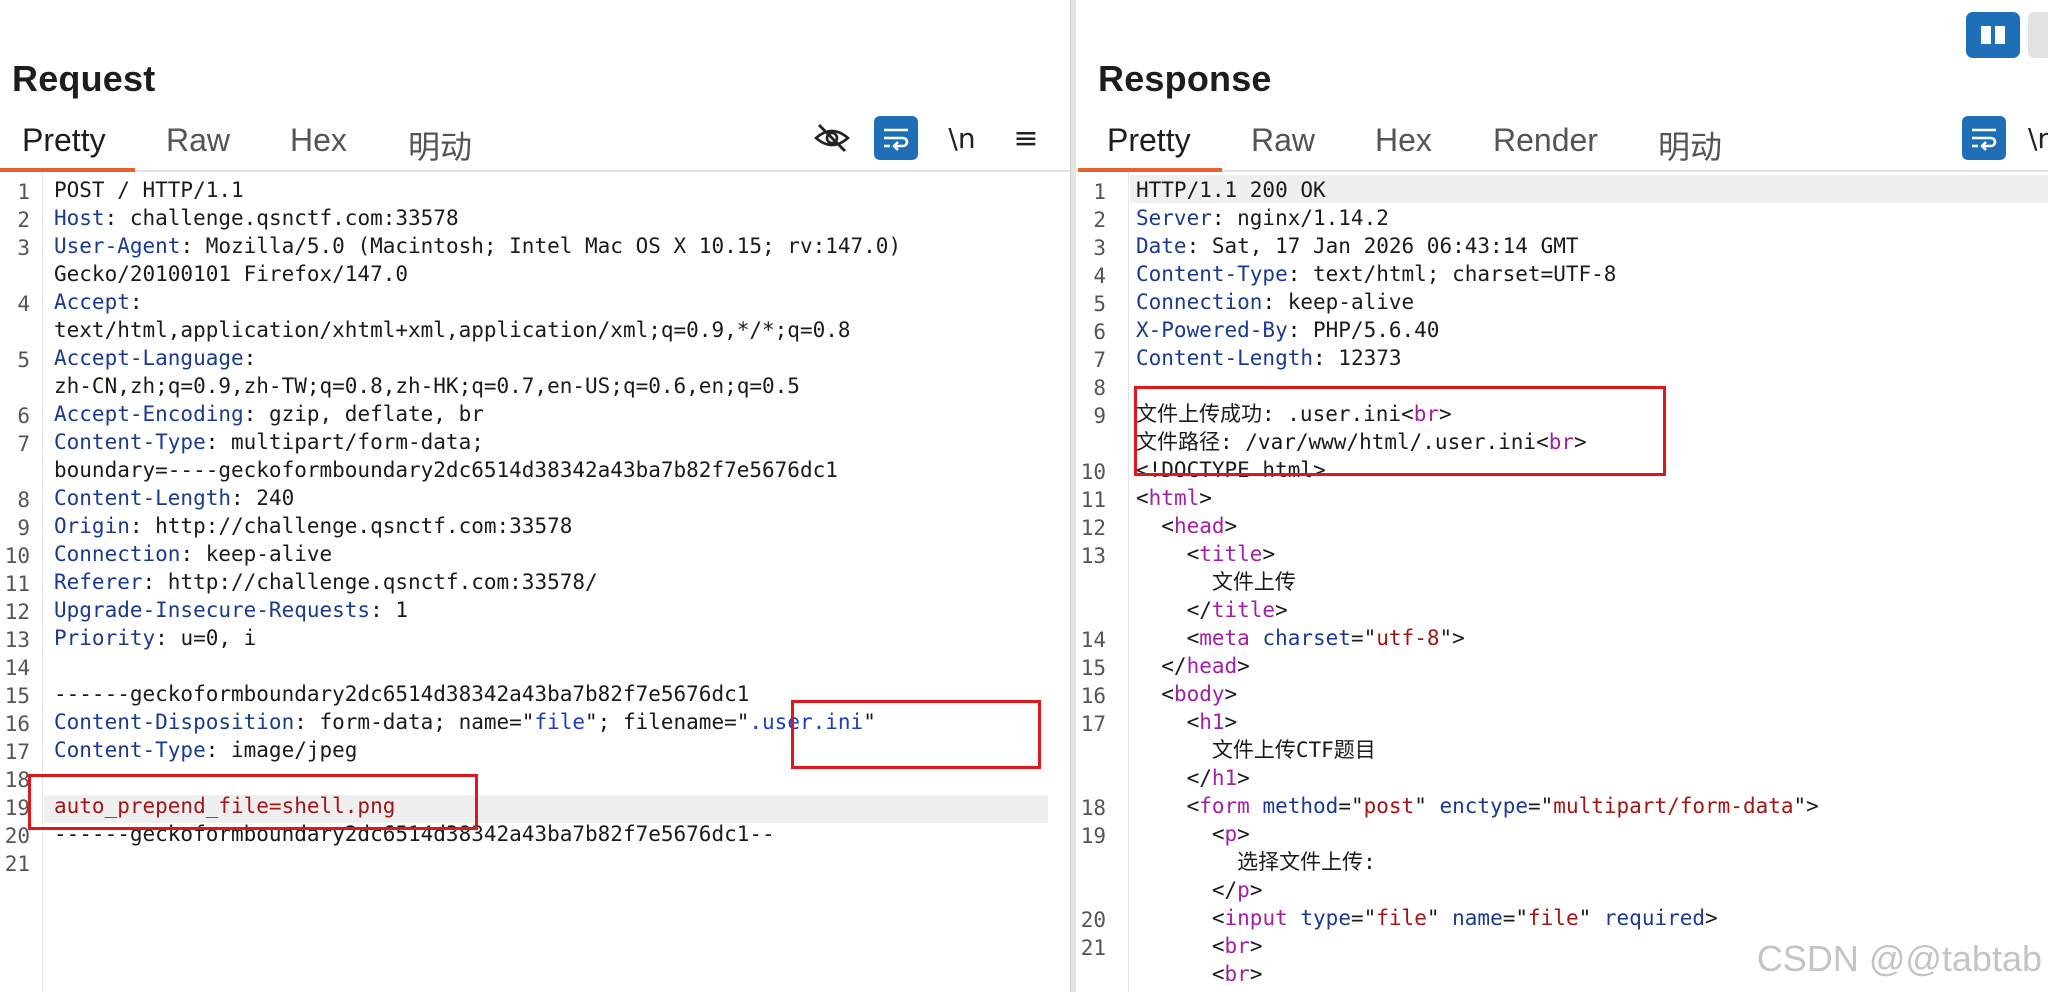 This screenshot has height=992, width=2048. I want to click on request-tab-hex: Hex, so click(318, 140).